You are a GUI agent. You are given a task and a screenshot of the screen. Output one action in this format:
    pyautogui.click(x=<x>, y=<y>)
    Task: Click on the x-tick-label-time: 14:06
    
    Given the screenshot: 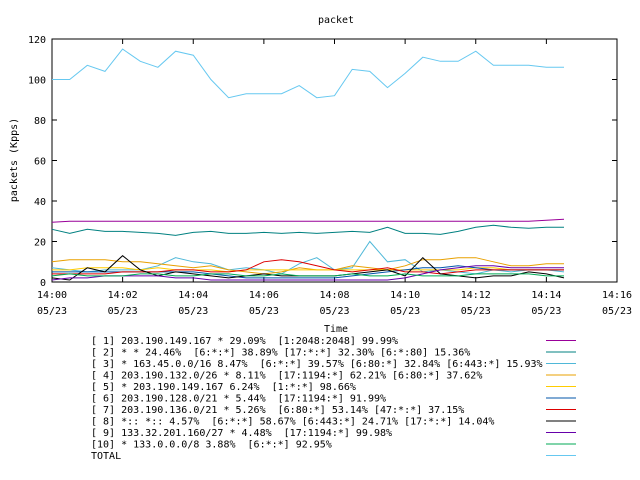 What is the action you would take?
    pyautogui.click(x=264, y=295)
    